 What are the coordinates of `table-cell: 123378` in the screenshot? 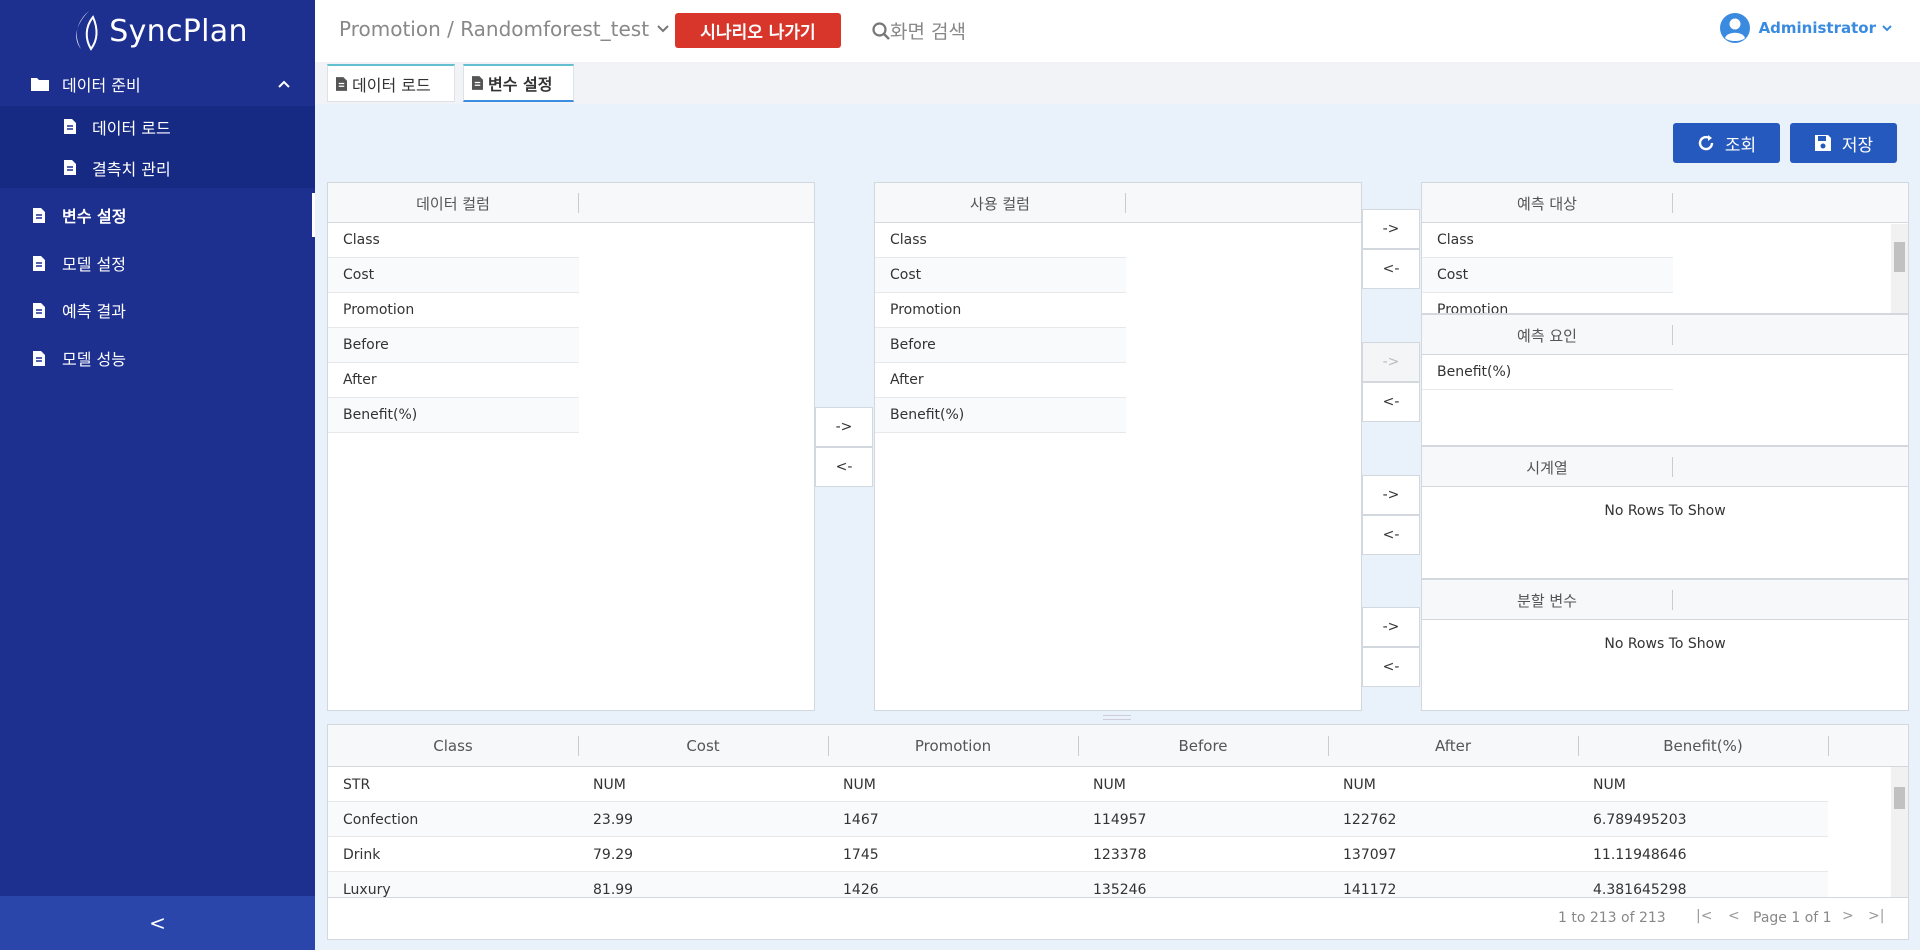 It's located at (1120, 854).